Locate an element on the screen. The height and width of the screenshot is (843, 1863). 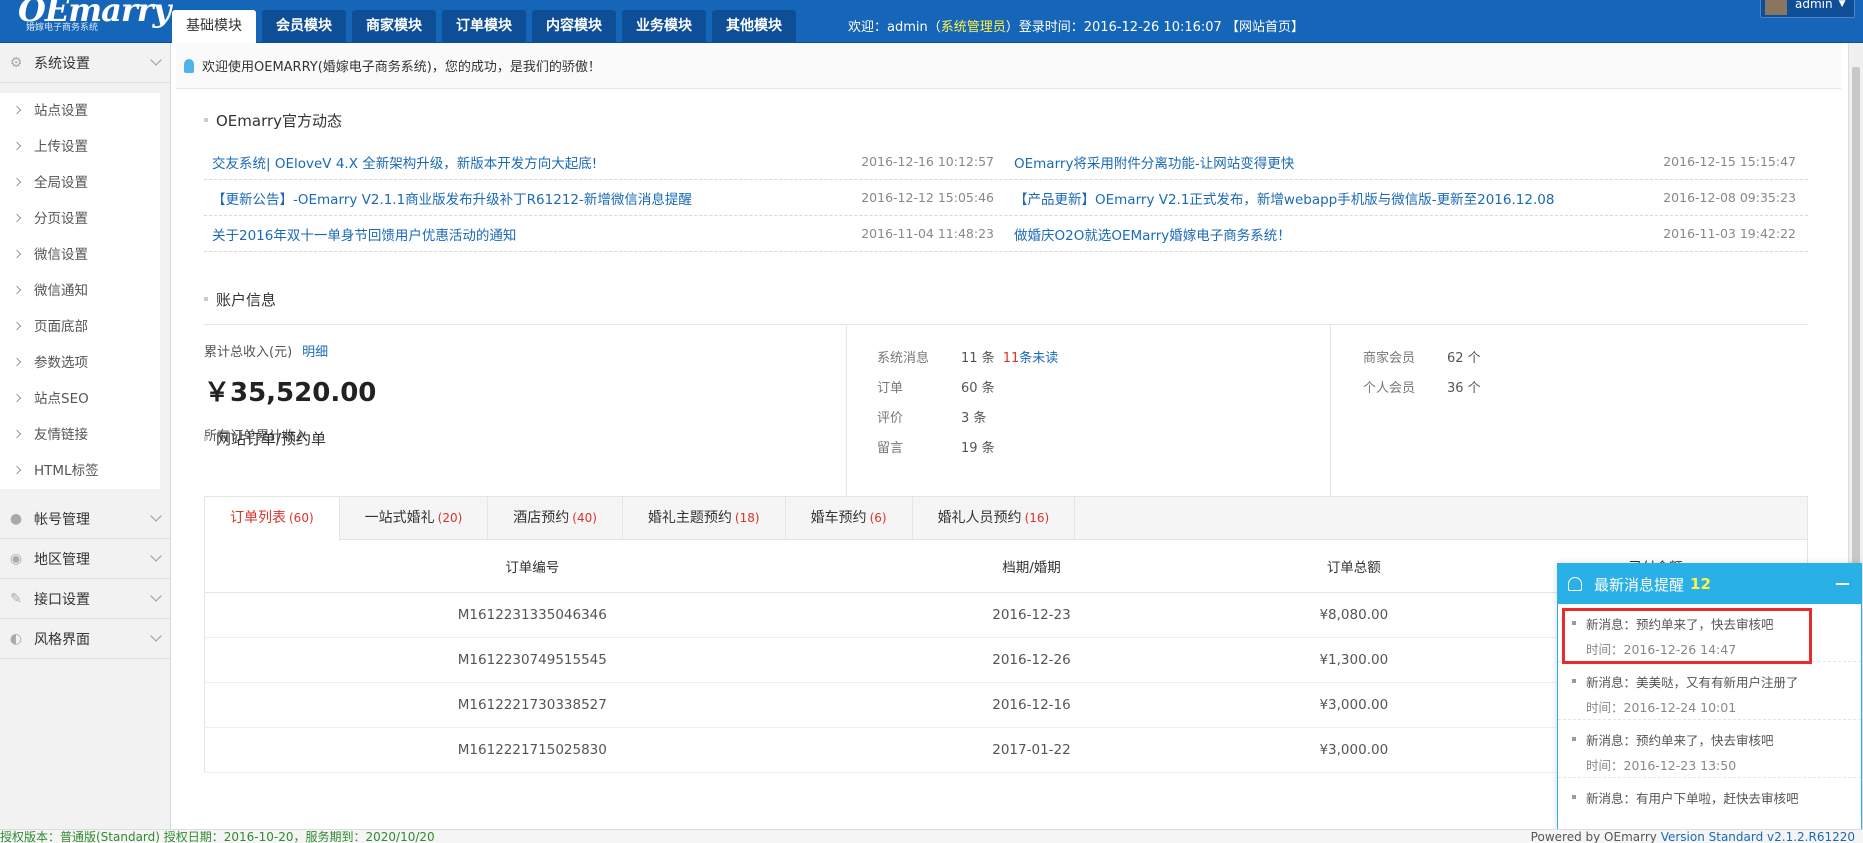
notification-item: 新消息：预约单来了，快去审核吧 时间：2016-12-23 13:50 is located at coordinates (1709, 749).